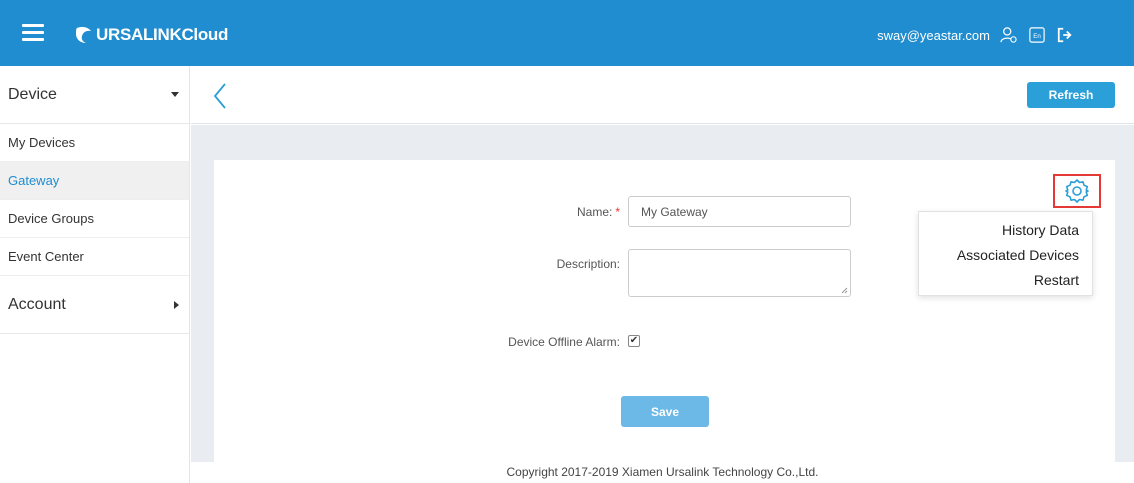  I want to click on name-input: My Gateway, so click(739, 211).